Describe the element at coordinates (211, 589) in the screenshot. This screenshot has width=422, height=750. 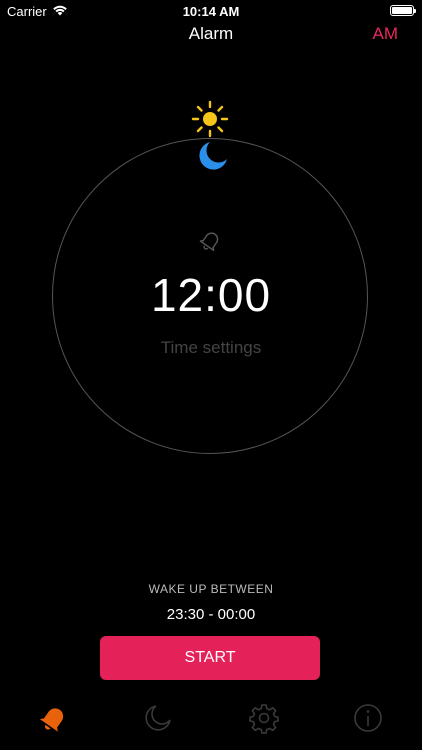
I see `wake-up-label: WAKE UP BETWEEN` at that location.